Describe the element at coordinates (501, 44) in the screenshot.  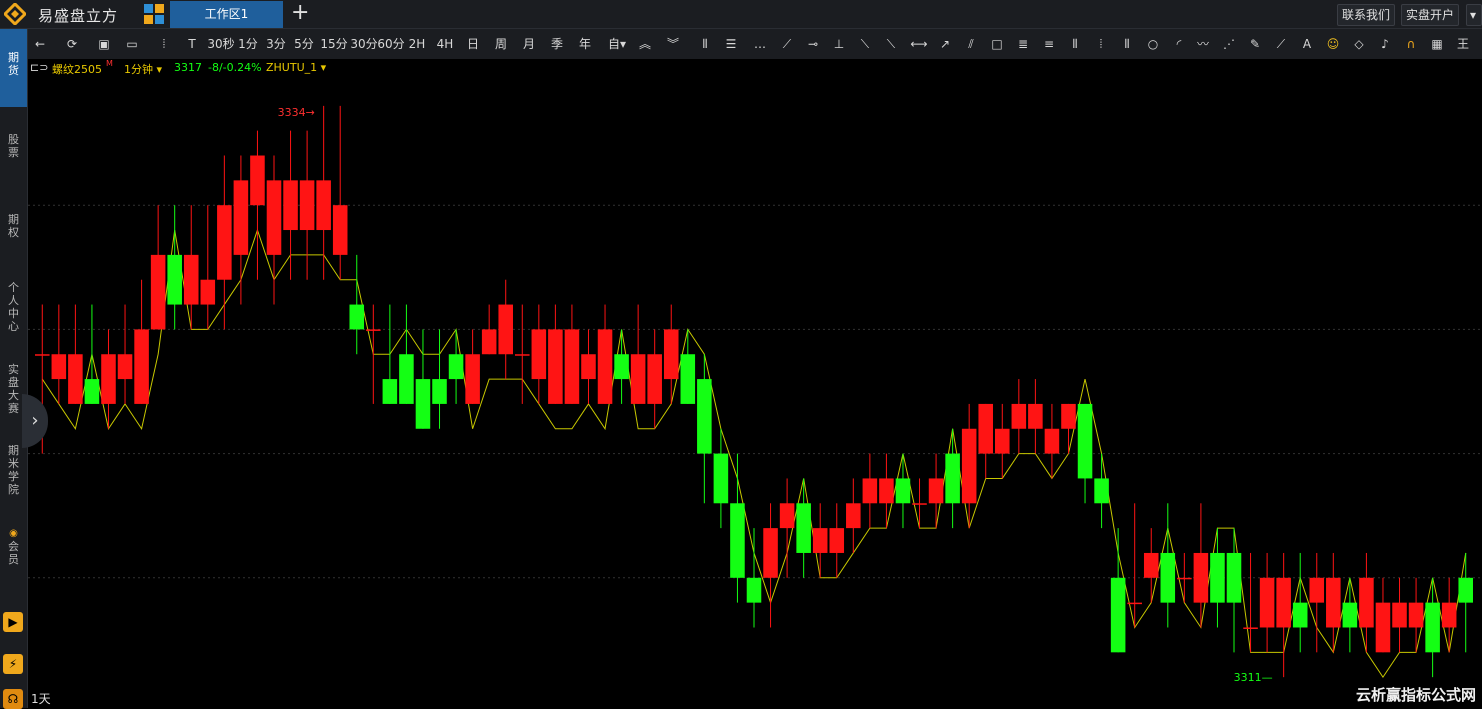
I see `period-week: 周` at that location.